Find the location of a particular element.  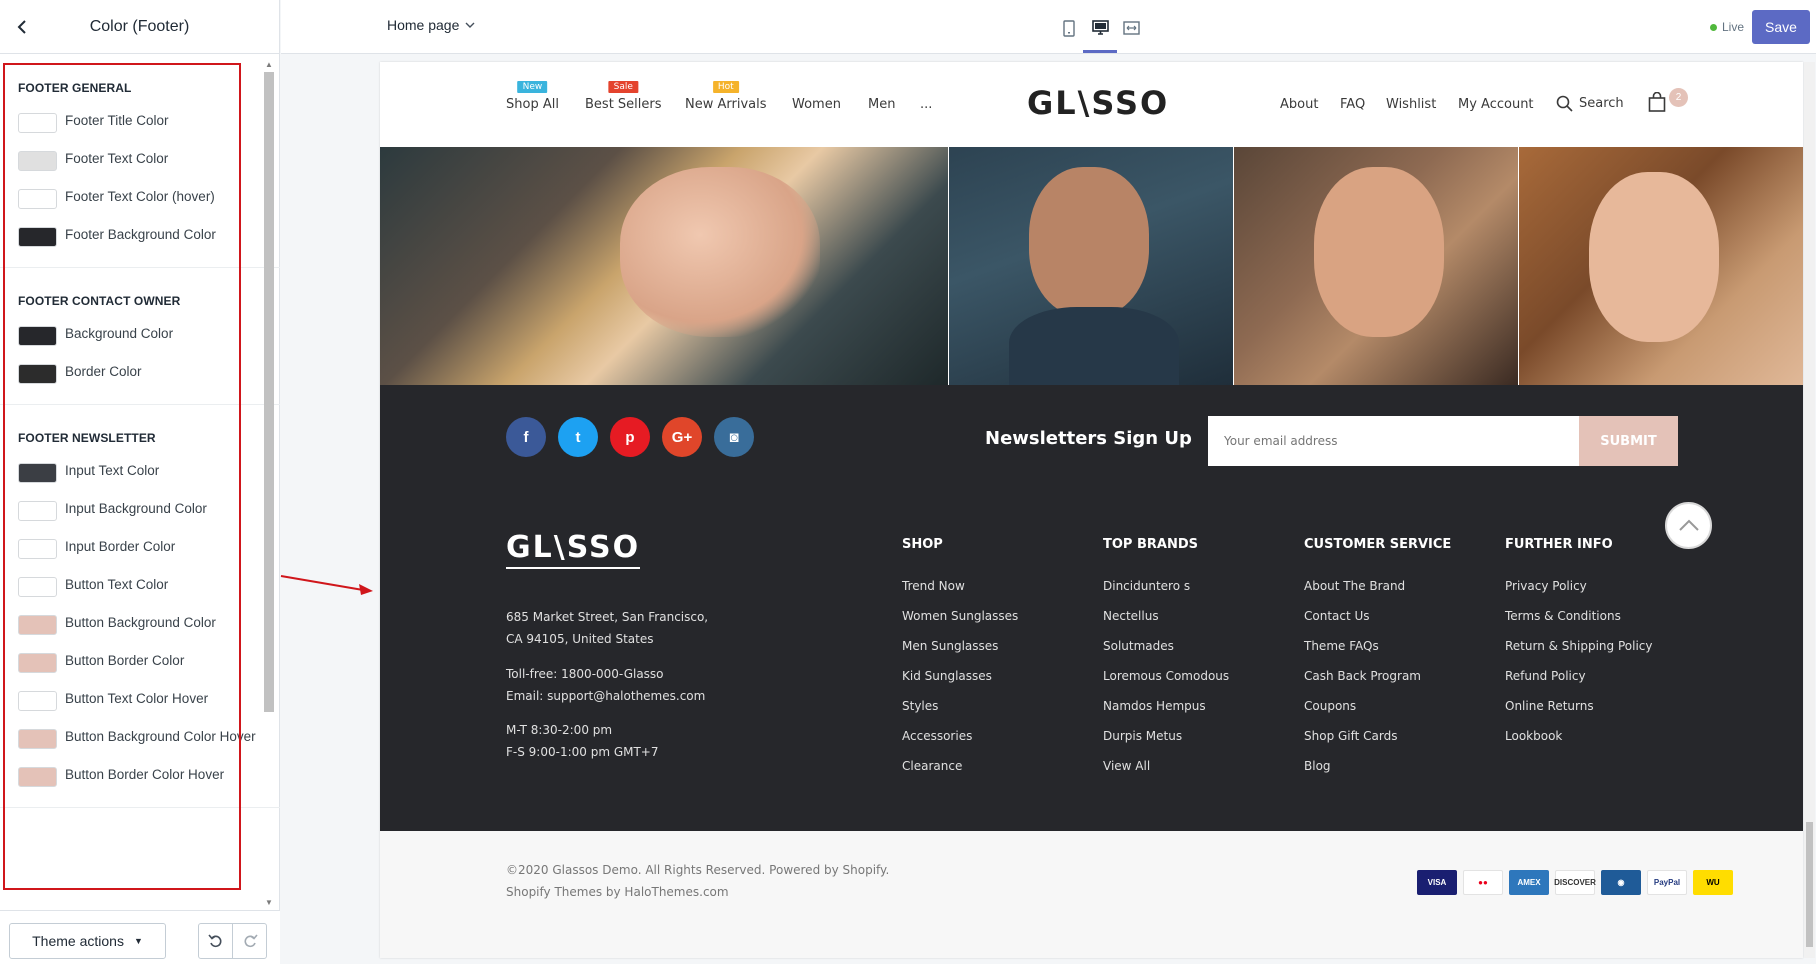

color-setting: Input Border Color is located at coordinates (140, 548).